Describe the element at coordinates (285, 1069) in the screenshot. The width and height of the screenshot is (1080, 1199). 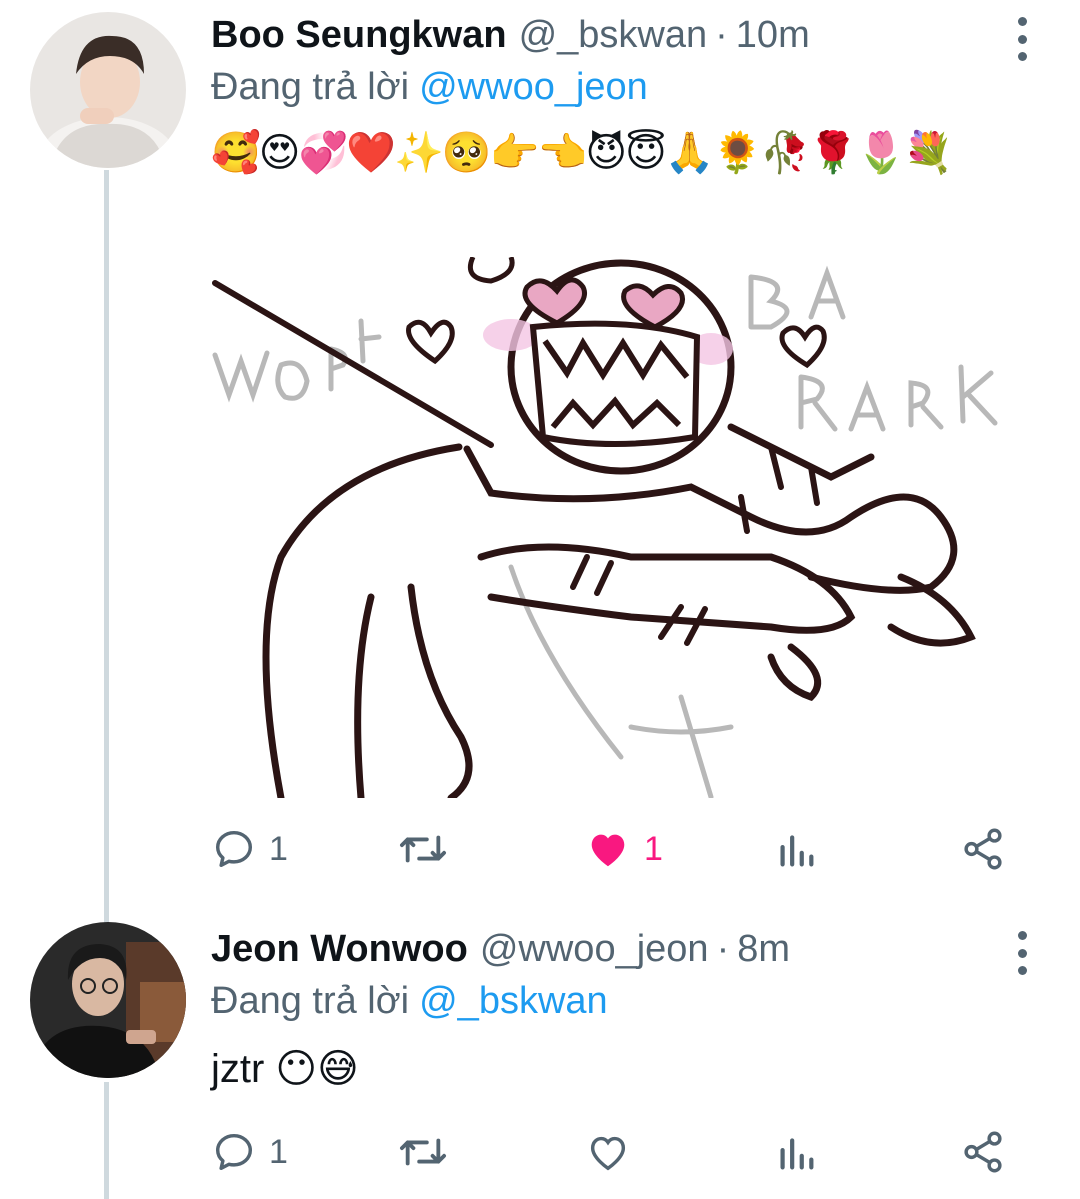
I see `tweet-text: jztr 😶😅` at that location.